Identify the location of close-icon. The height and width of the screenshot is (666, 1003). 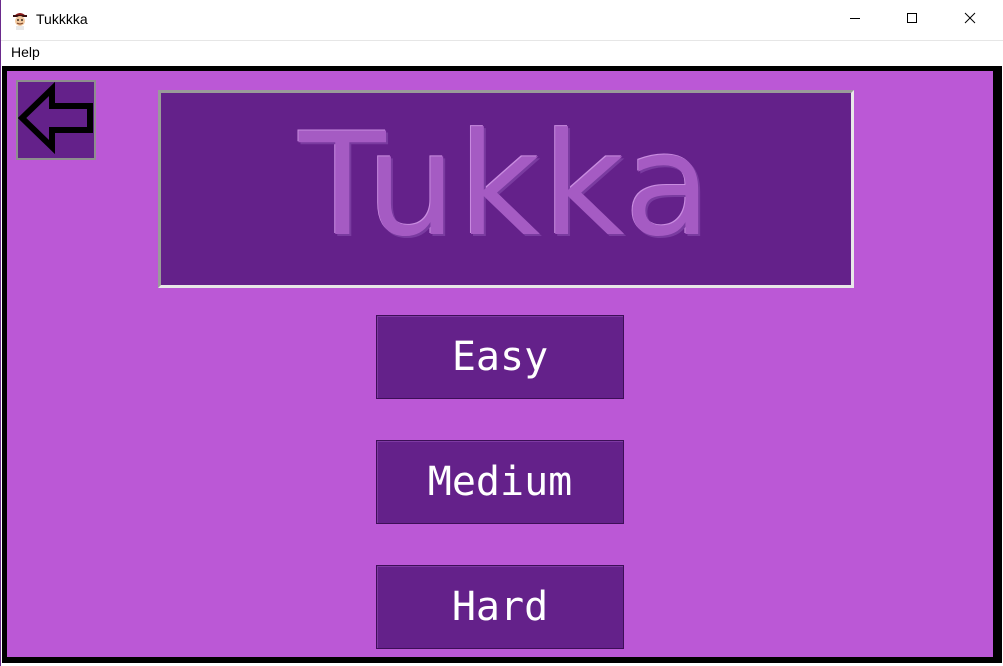
(970, 20).